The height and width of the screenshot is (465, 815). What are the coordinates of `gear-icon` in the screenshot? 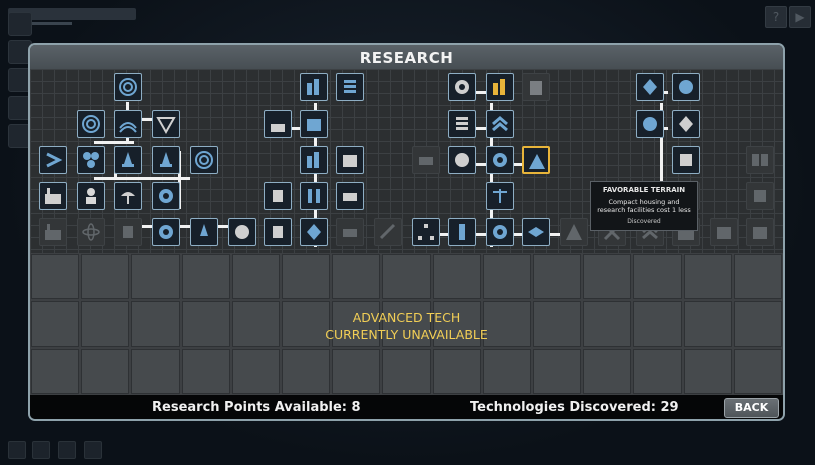 It's located at (166, 232).